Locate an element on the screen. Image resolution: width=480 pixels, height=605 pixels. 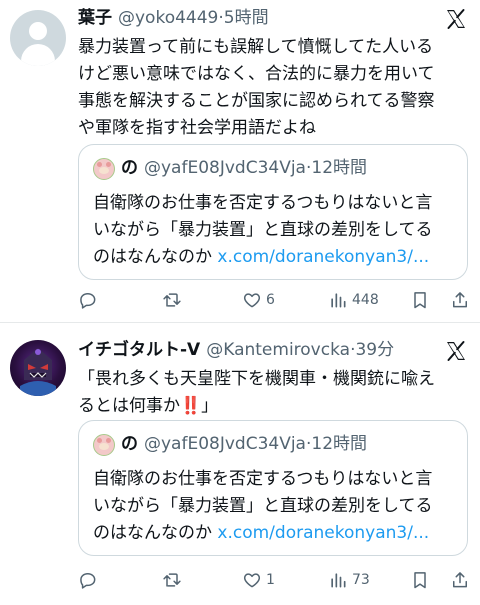
views-button: 73 is located at coordinates (349, 580).